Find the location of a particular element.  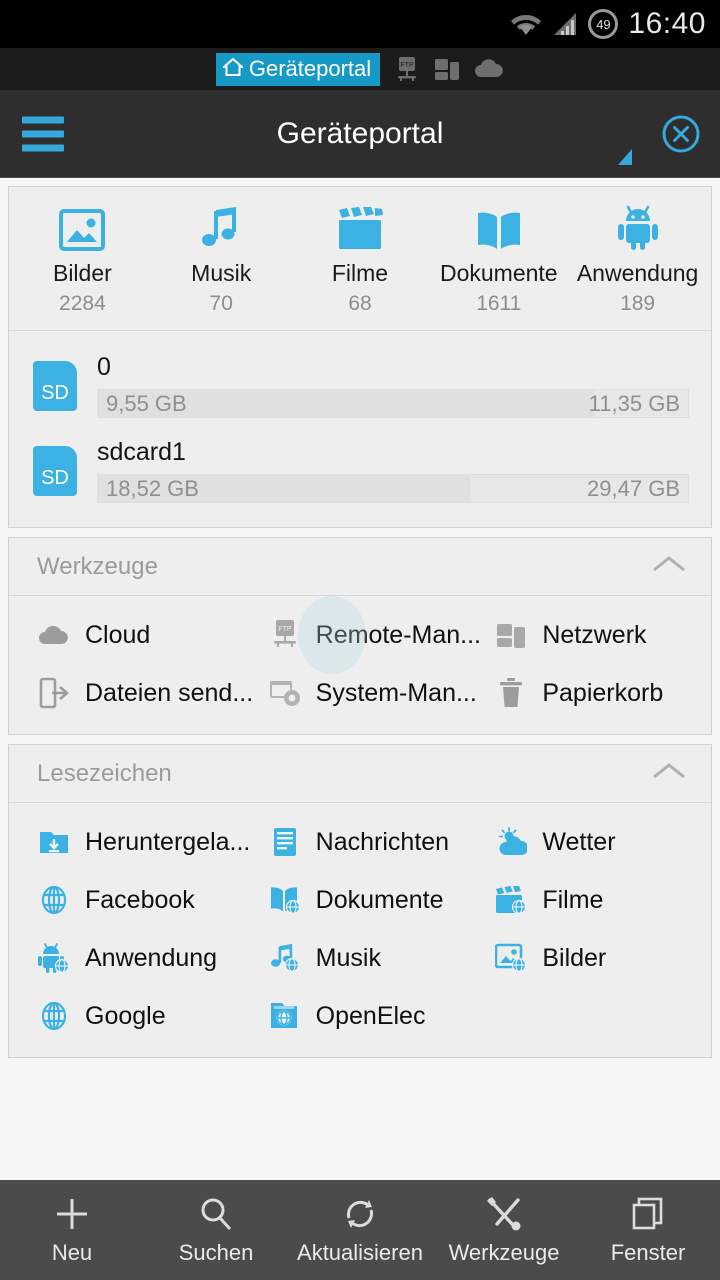

category-dokumente: Dokumente 1611 is located at coordinates (498, 260).